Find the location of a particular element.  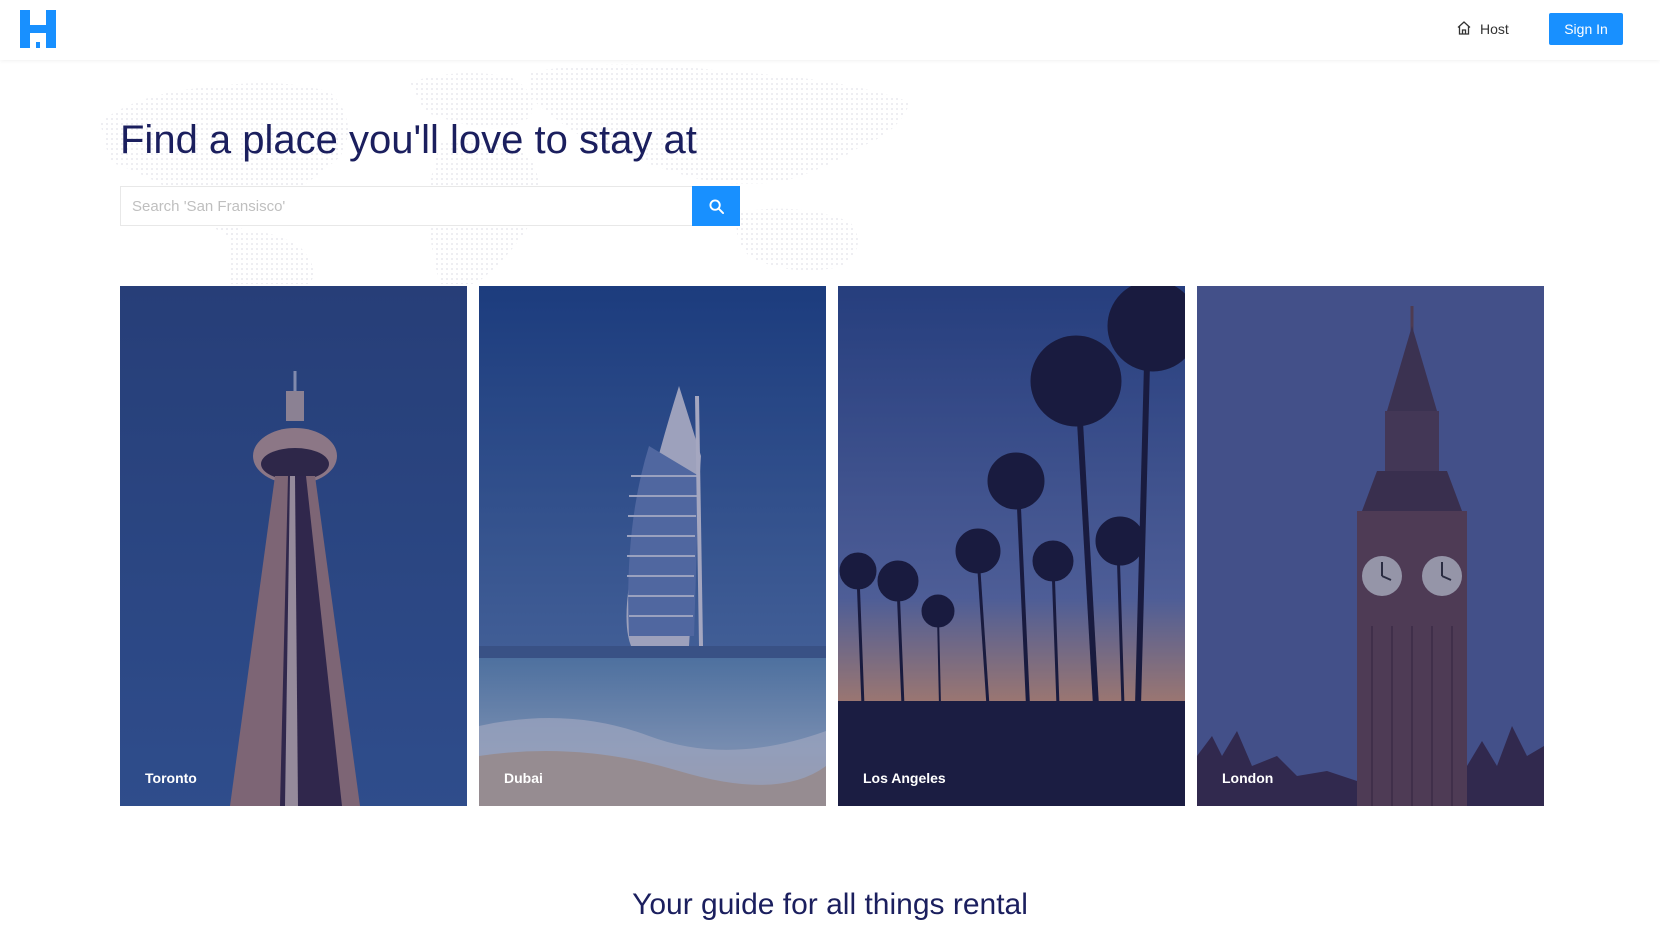

host-link: Host is located at coordinates (1482, 29).